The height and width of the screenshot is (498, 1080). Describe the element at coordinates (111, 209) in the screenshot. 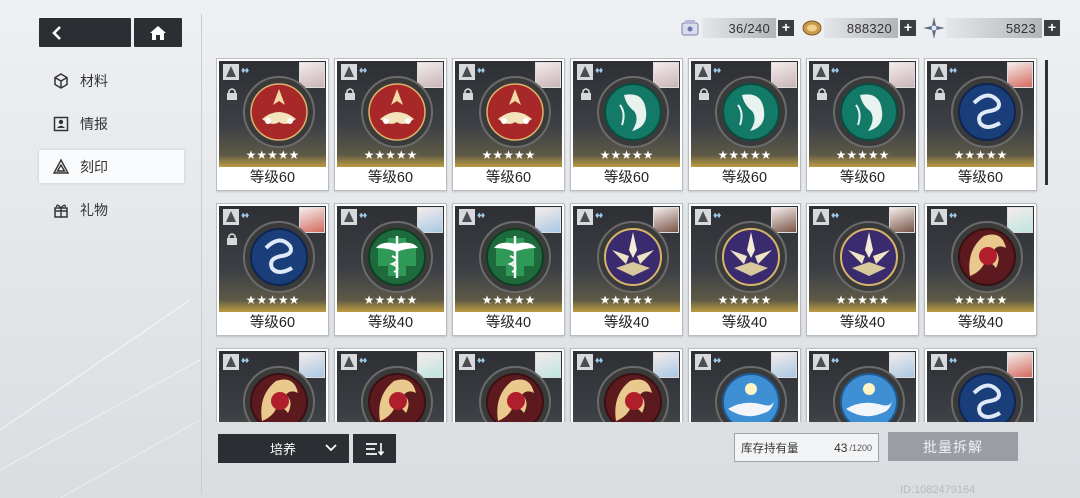

I see `menu-item-gift: 礼物` at that location.